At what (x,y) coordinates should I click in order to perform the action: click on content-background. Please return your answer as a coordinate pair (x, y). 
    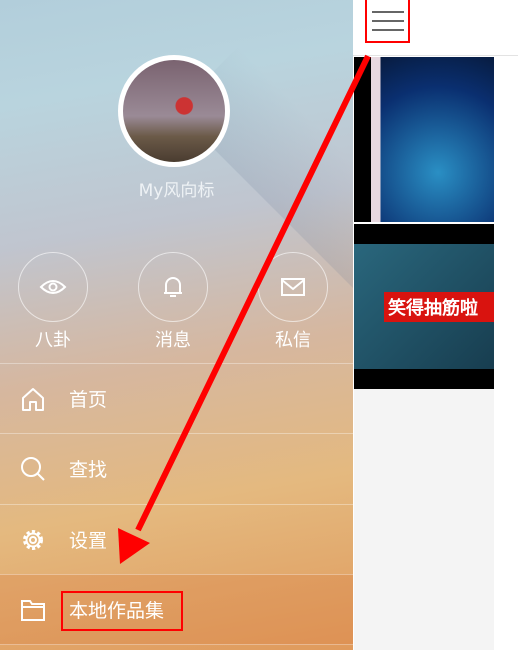
    Looking at the image, I should click on (424, 519).